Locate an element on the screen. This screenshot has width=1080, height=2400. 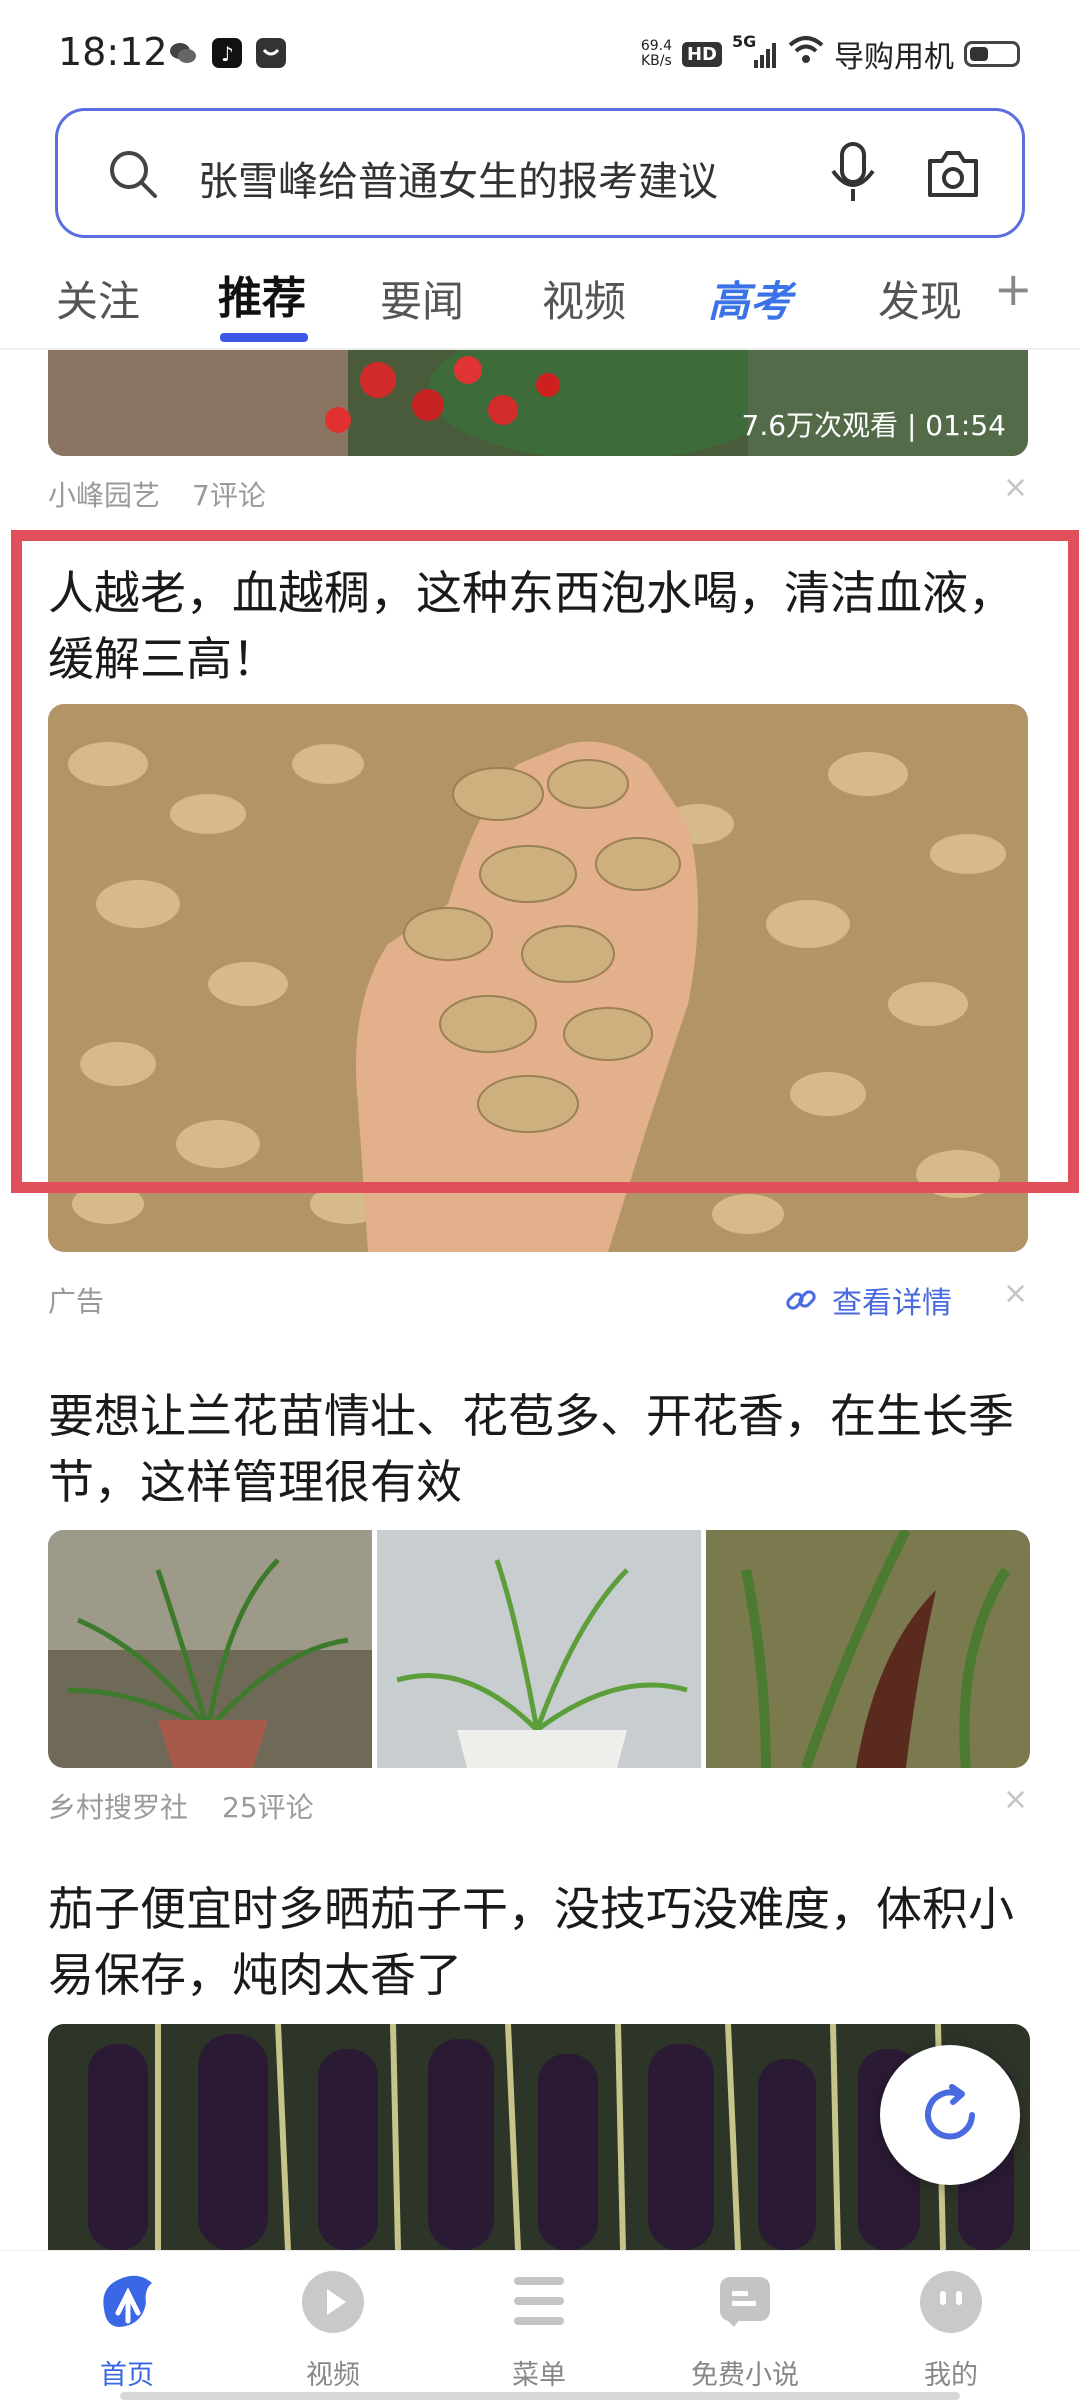
hd-badge: HD is located at coordinates (701, 54).